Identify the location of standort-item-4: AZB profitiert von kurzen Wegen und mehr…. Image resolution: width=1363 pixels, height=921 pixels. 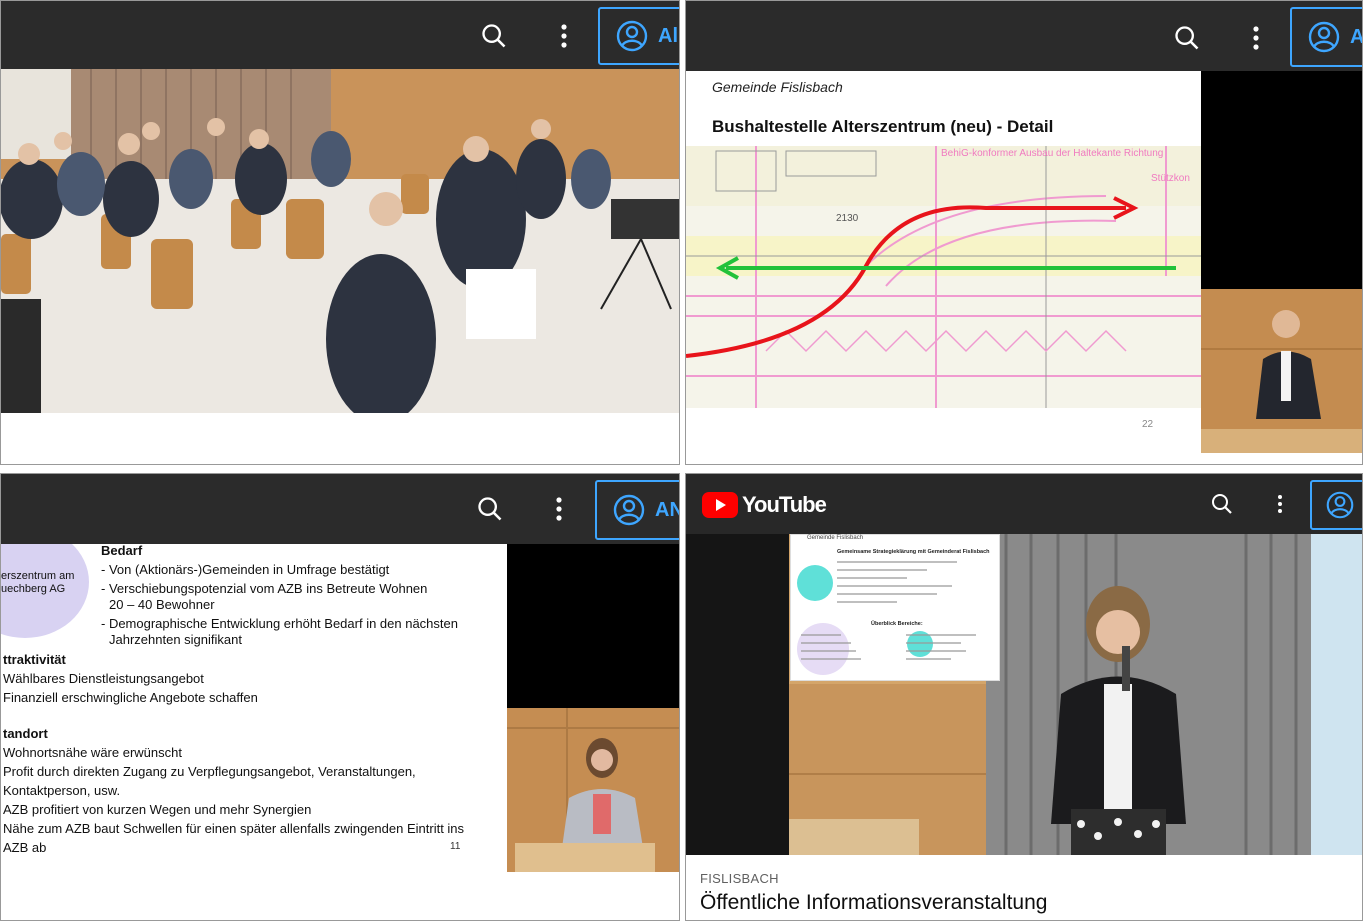
(157, 809).